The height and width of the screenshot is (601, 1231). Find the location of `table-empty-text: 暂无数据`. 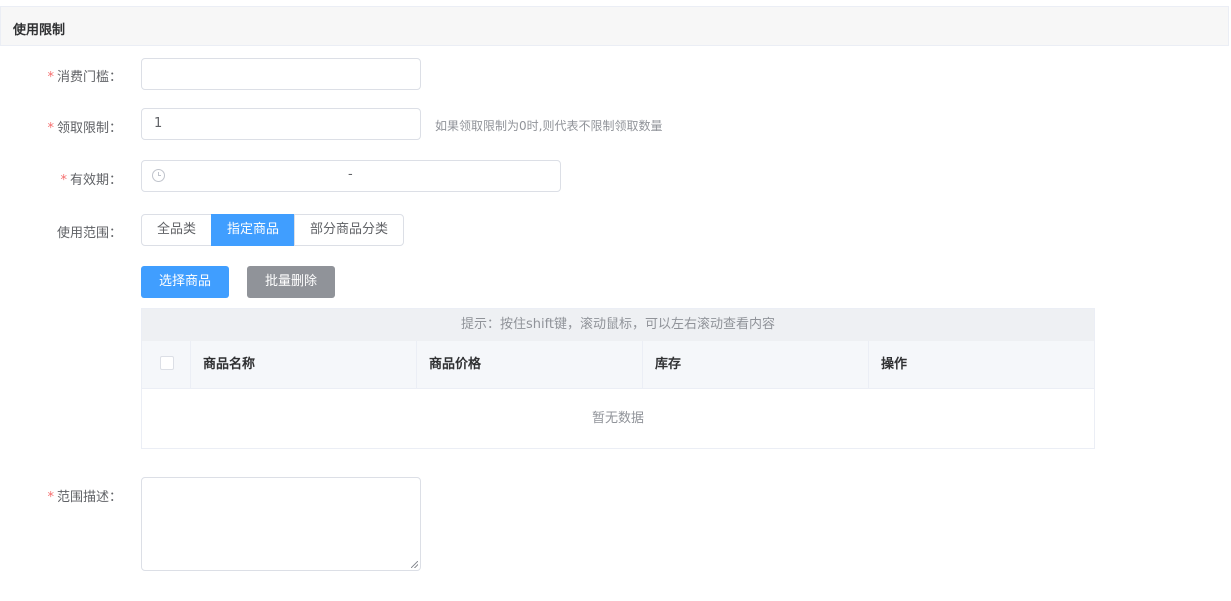

table-empty-text: 暂无数据 is located at coordinates (617, 418).